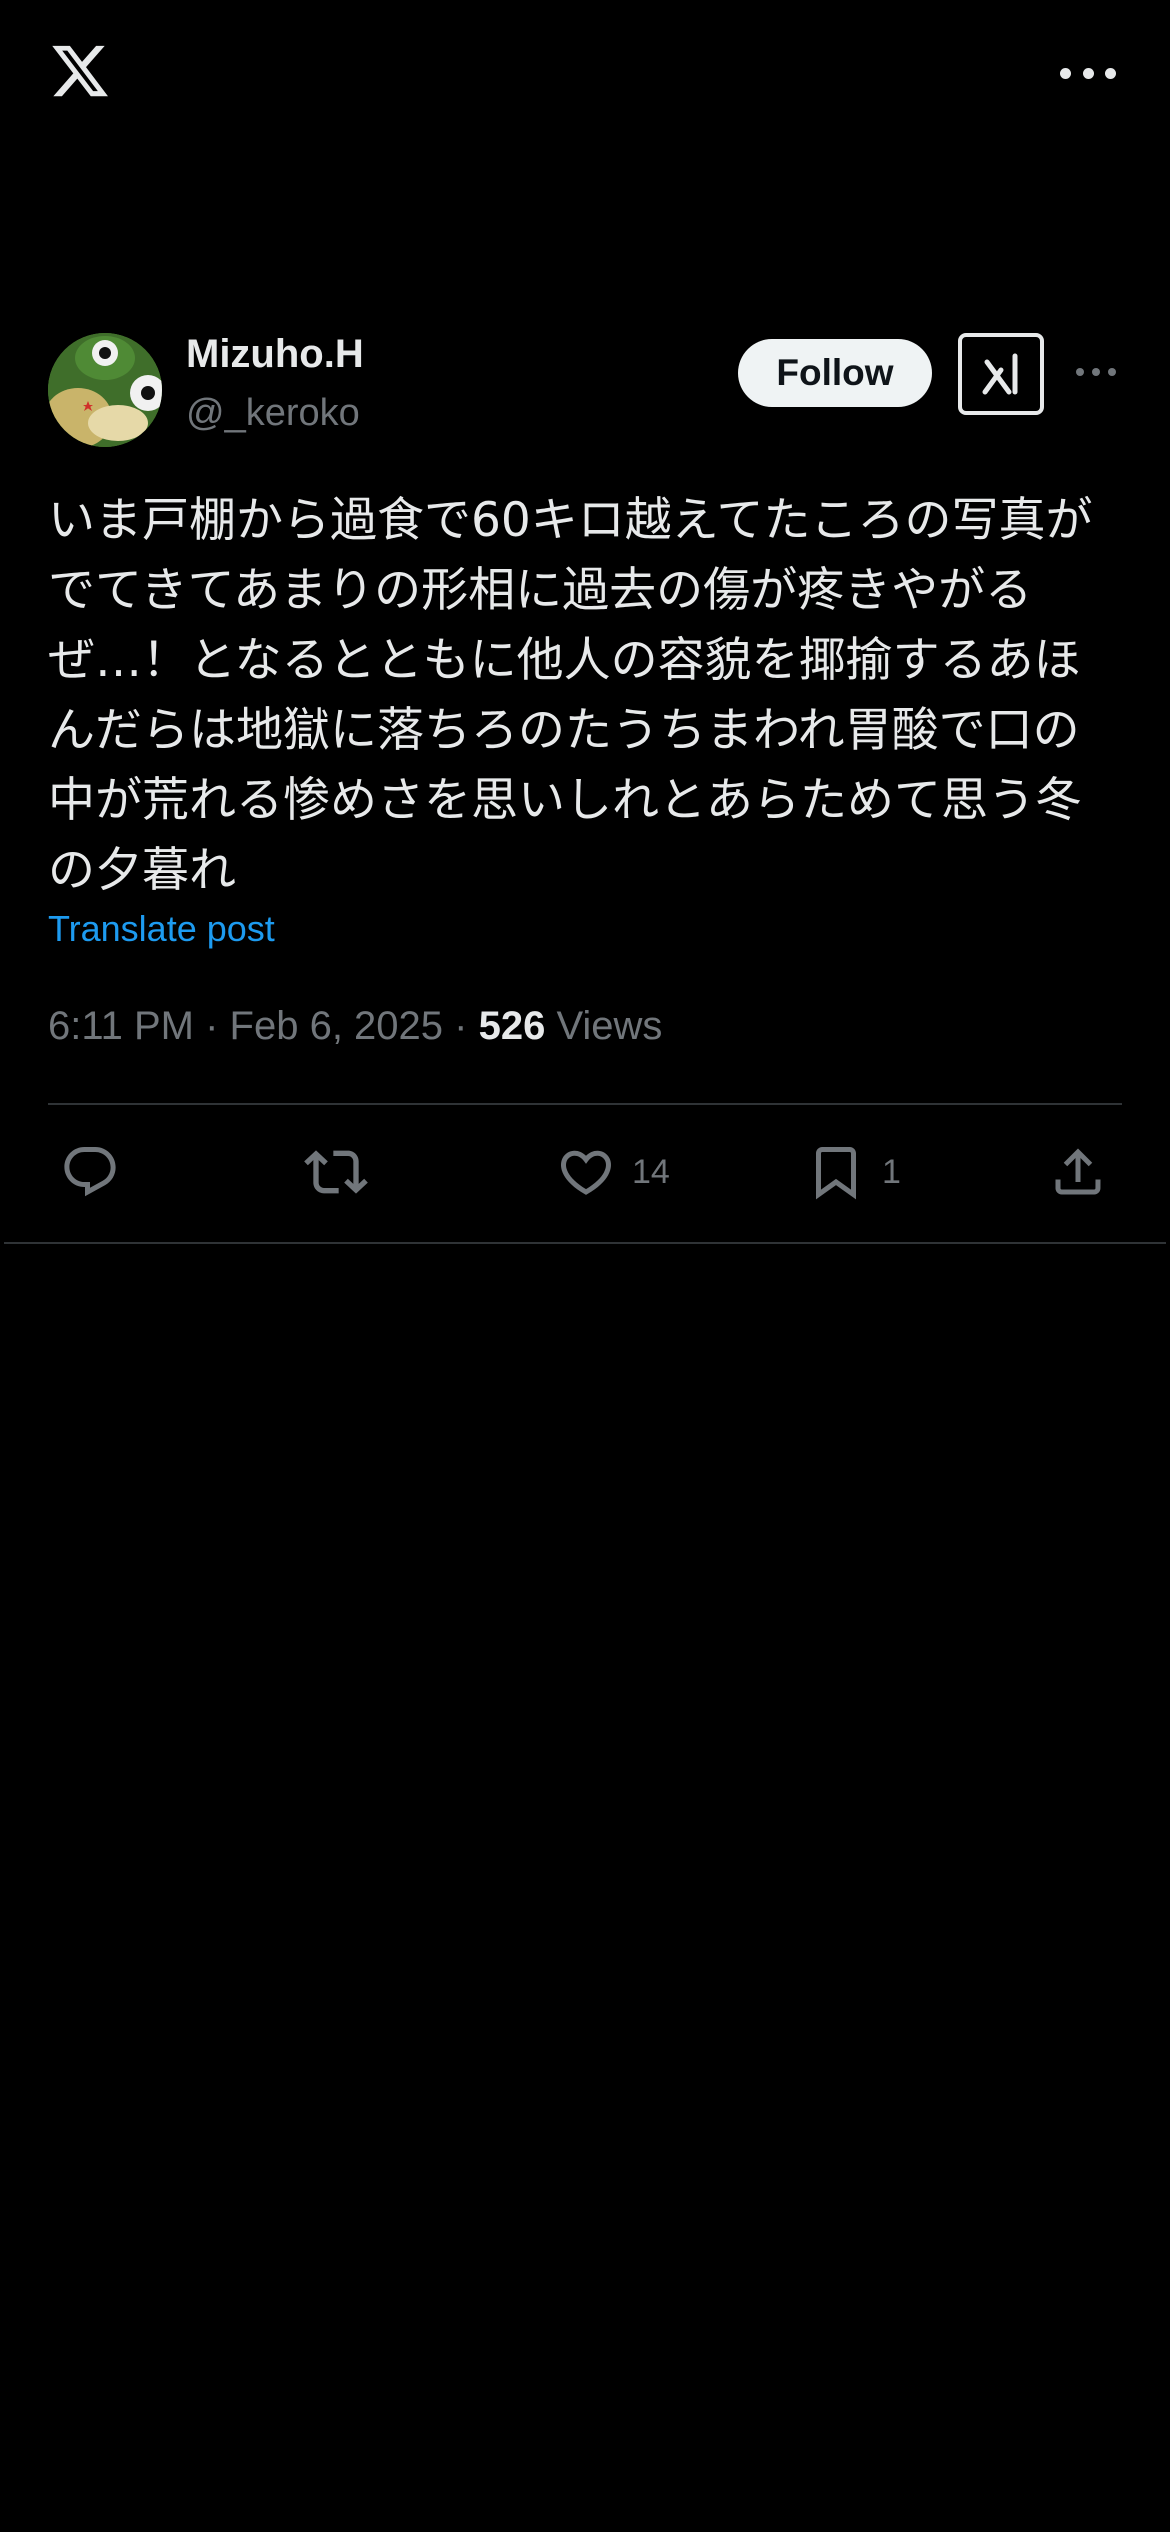 This screenshot has height=2532, width=1170. I want to click on heart-icon, so click(586, 1172).